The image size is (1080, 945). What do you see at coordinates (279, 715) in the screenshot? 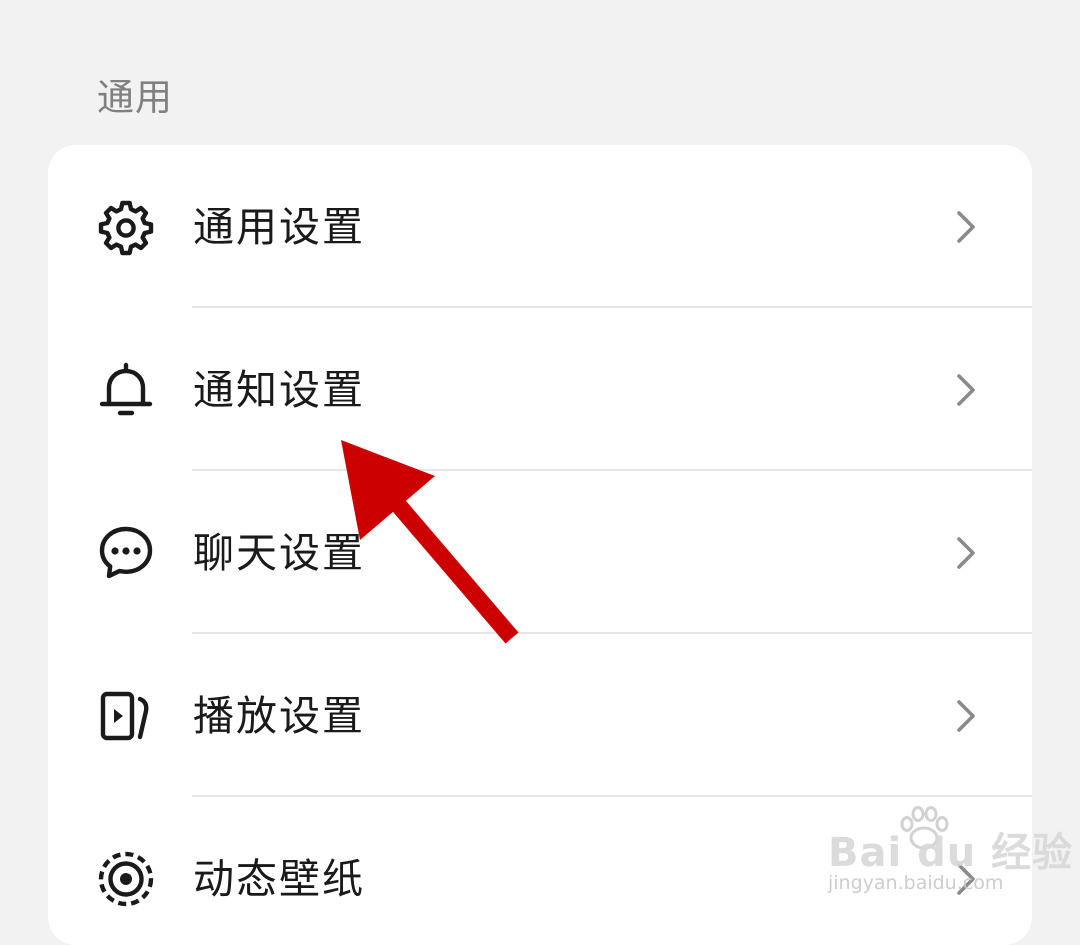
I see `settings-item-label: 播放设置` at bounding box center [279, 715].